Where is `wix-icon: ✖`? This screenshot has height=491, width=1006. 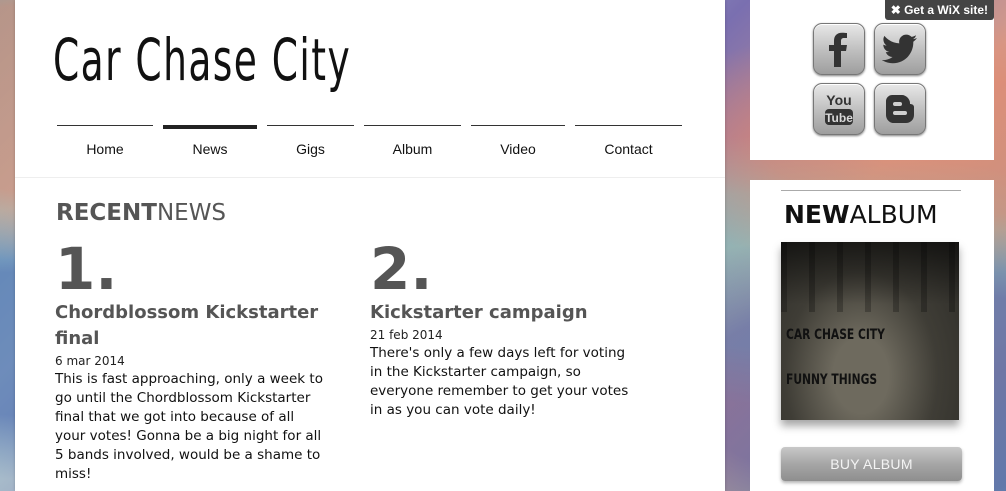 wix-icon: ✖ is located at coordinates (897, 10).